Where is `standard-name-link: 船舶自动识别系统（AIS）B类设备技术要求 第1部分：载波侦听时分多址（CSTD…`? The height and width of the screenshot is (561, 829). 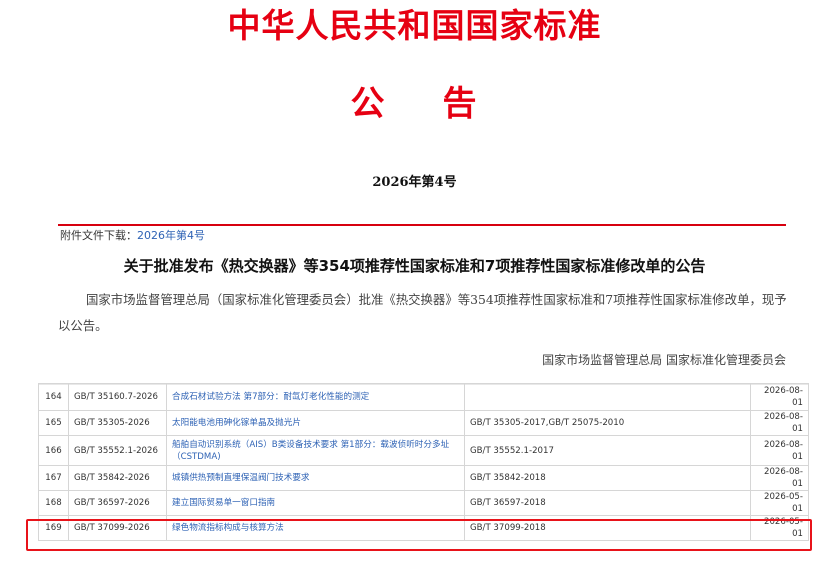 standard-name-link: 船舶自动识别系统（AIS）B类设备技术要求 第1部分：载波侦听时分多址（CSTD… is located at coordinates (315, 450).